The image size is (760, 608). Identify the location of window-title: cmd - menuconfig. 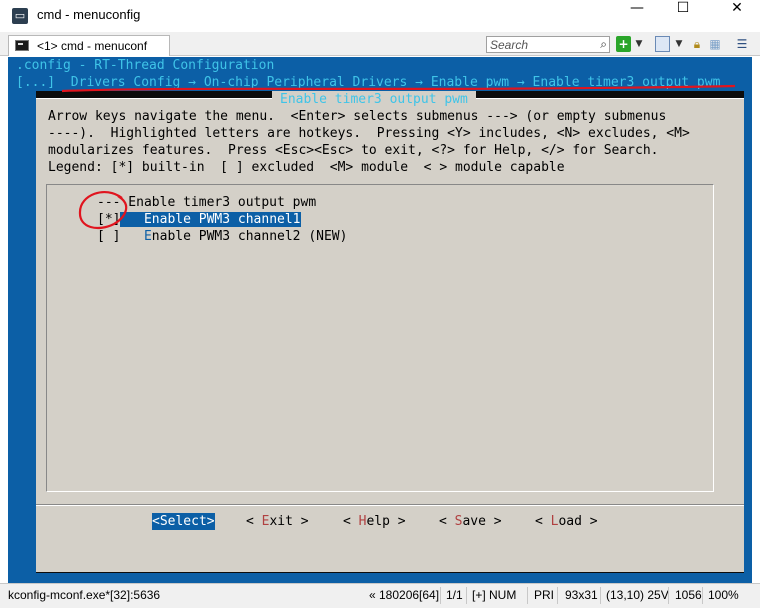
(89, 14).